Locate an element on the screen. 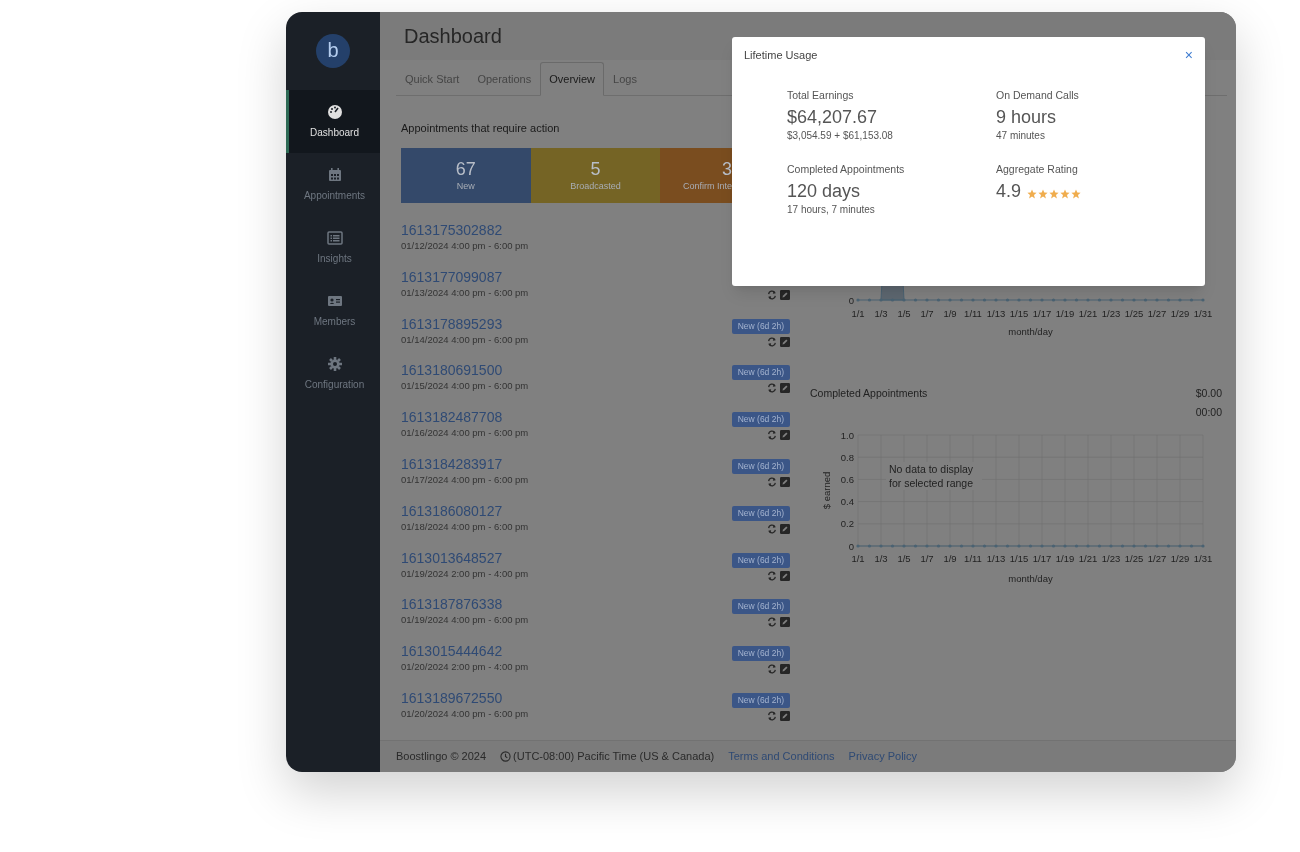 The height and width of the screenshot is (852, 1300). close-button: × is located at coordinates (1188, 55).